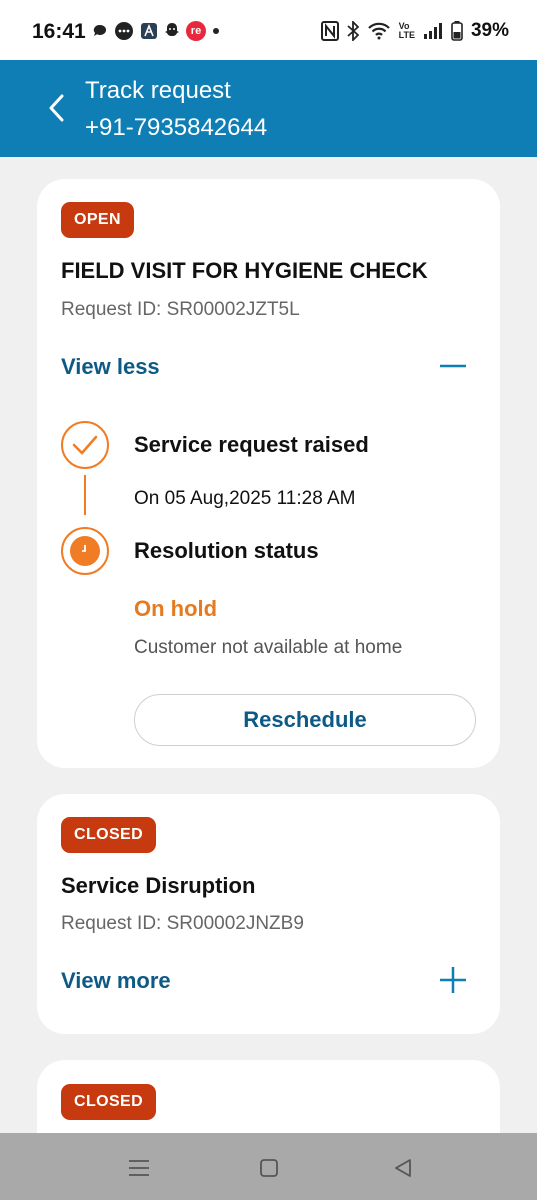  Describe the element at coordinates (176, 127) in the screenshot. I see `phone-number: +91-7935842644` at that location.